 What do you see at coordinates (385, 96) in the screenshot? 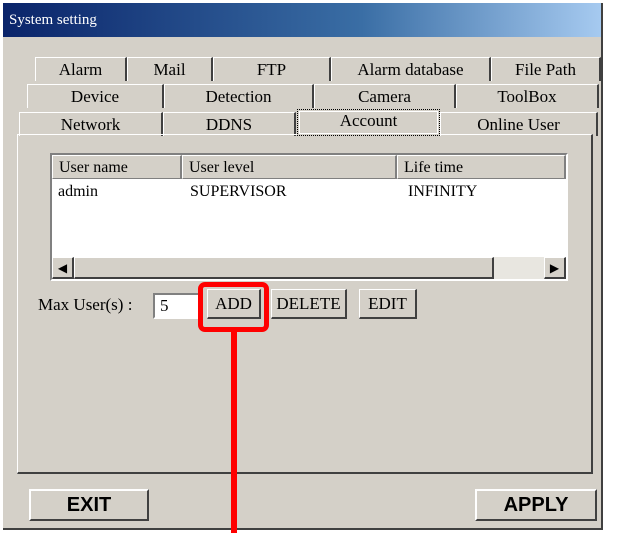
I see `tab-camera: Camera` at bounding box center [385, 96].